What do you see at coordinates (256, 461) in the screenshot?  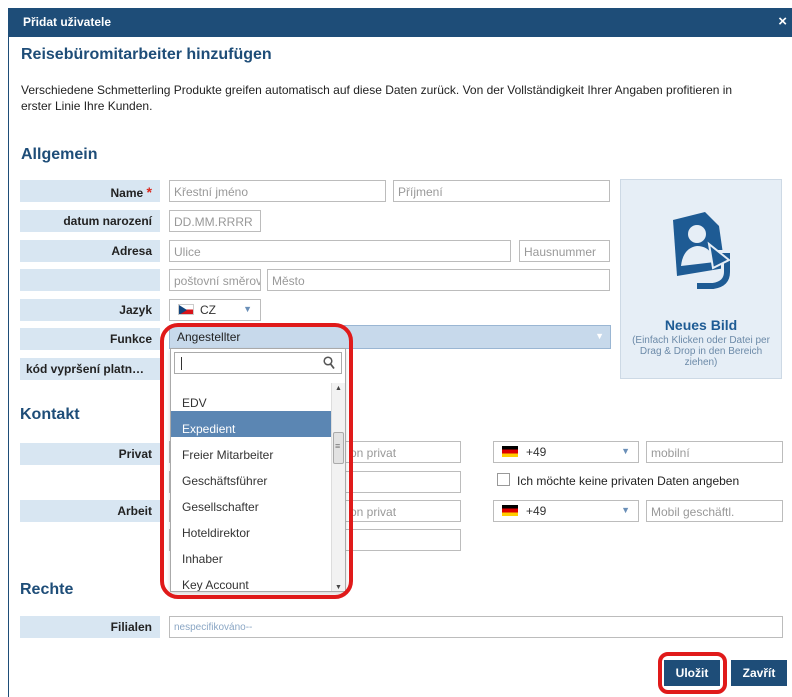 I see `annotation-highlight-dropdown` at bounding box center [256, 461].